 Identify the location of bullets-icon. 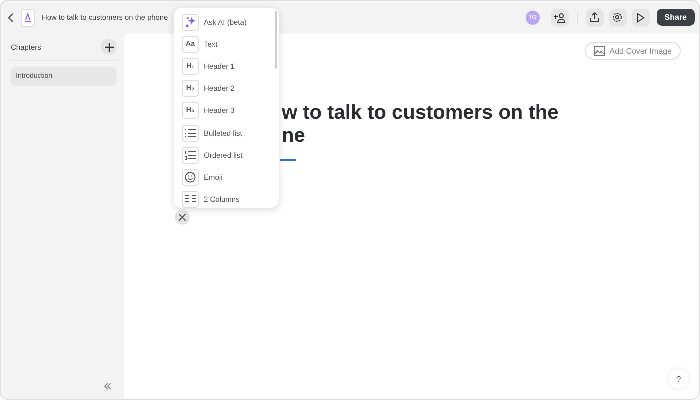
(190, 133).